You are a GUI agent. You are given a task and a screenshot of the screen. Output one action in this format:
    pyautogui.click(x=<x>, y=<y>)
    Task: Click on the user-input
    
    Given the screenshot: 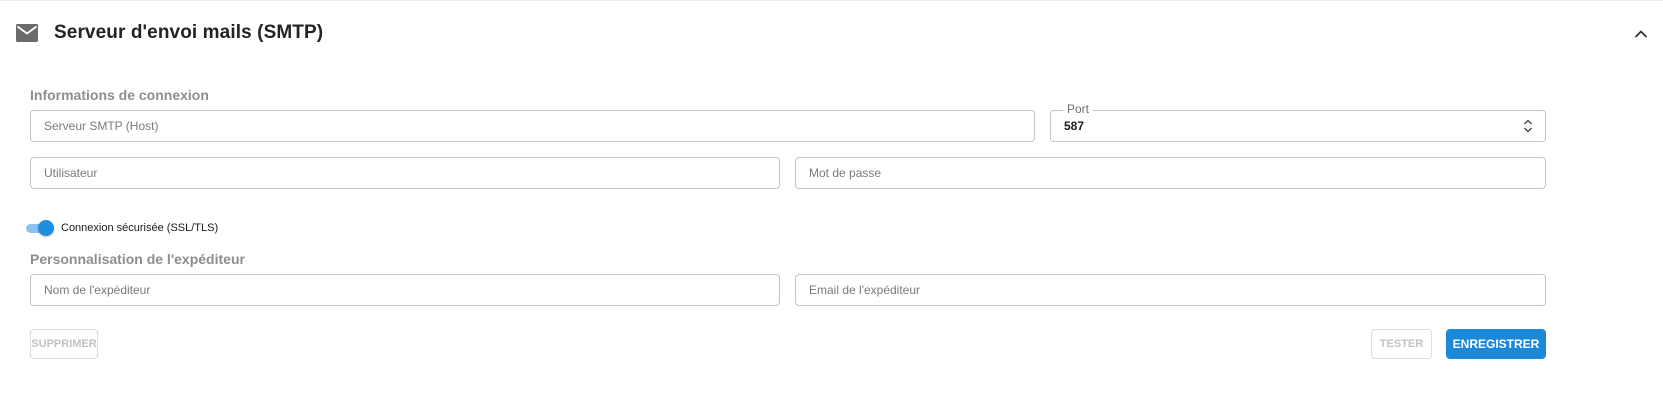 What is the action you would take?
    pyautogui.click(x=405, y=173)
    